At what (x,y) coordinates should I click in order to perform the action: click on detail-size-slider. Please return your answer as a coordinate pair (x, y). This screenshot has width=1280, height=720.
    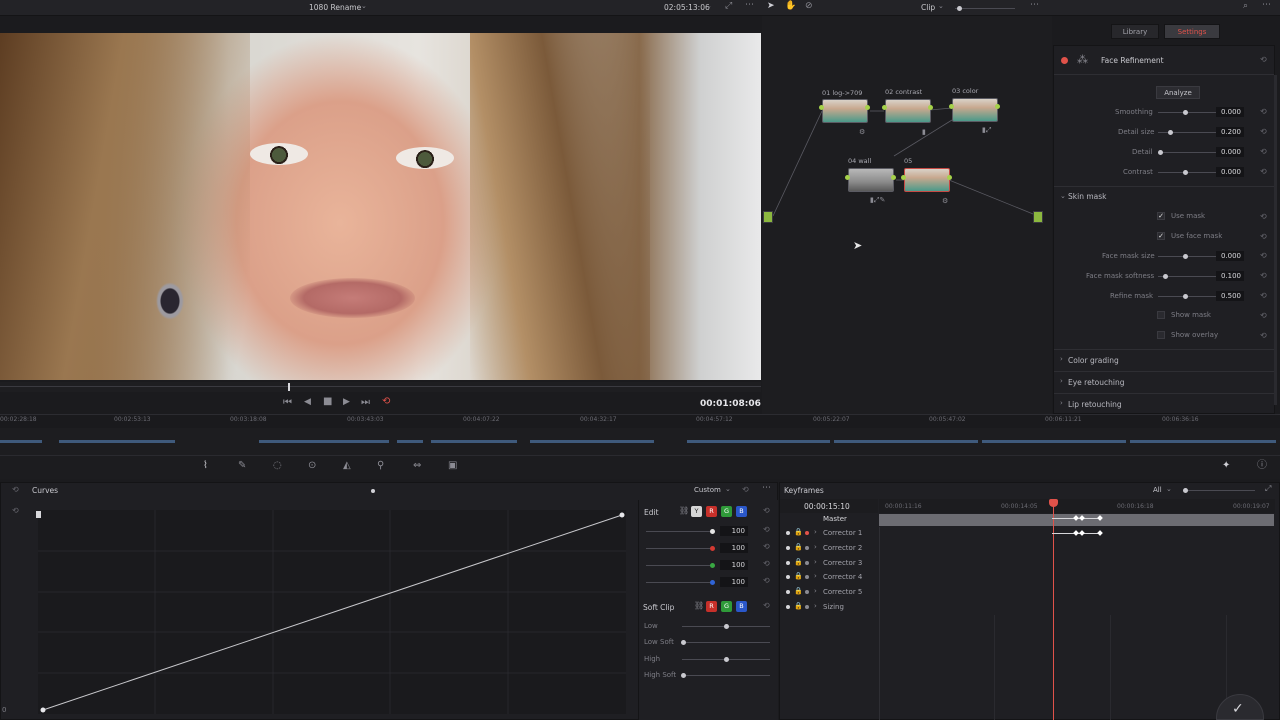
    Looking at the image, I should click on (1187, 132).